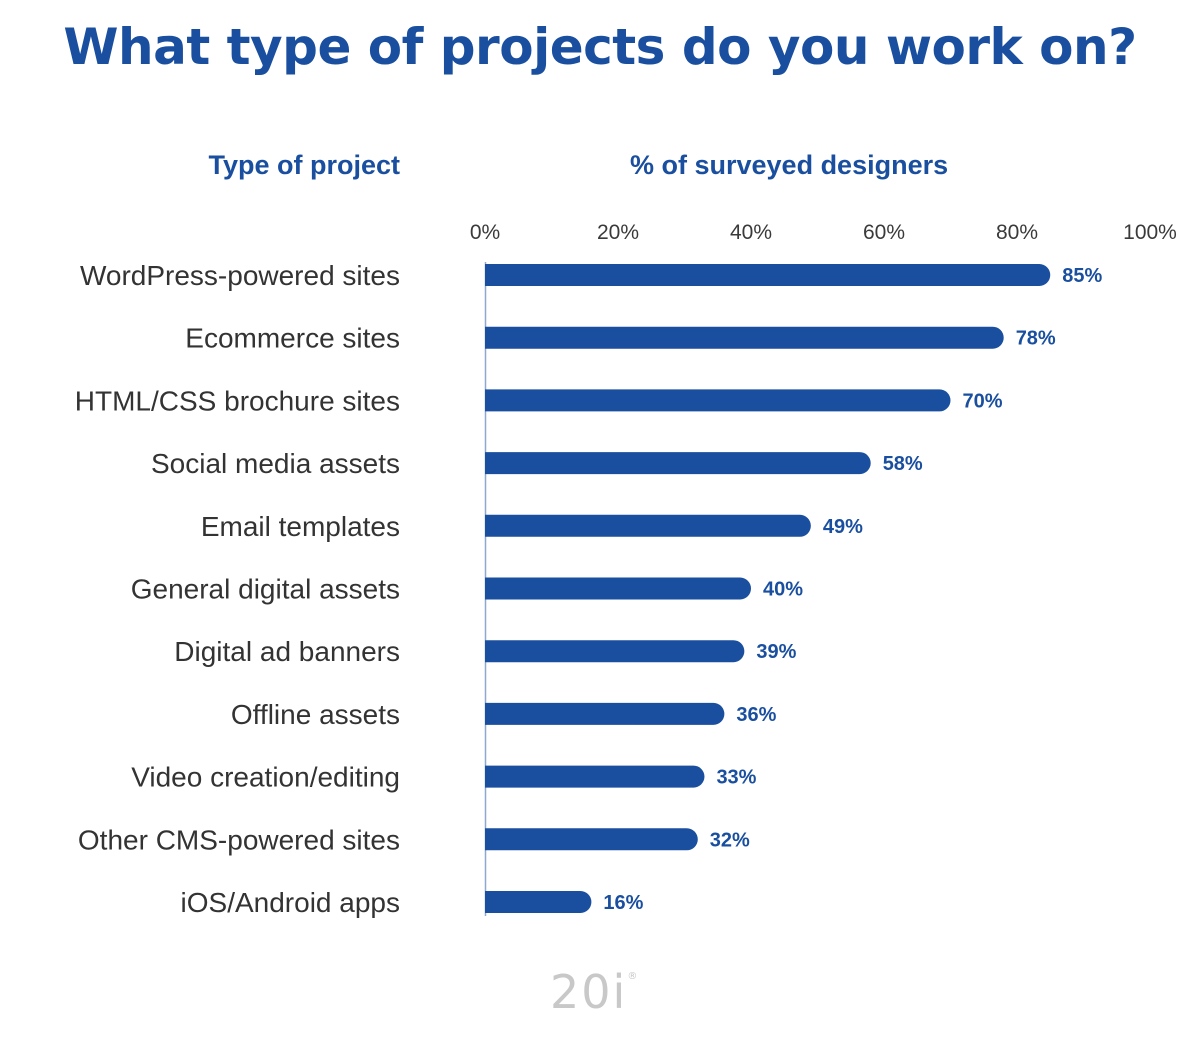  What do you see at coordinates (287, 651) in the screenshot?
I see `category-label: Digital ad banners` at bounding box center [287, 651].